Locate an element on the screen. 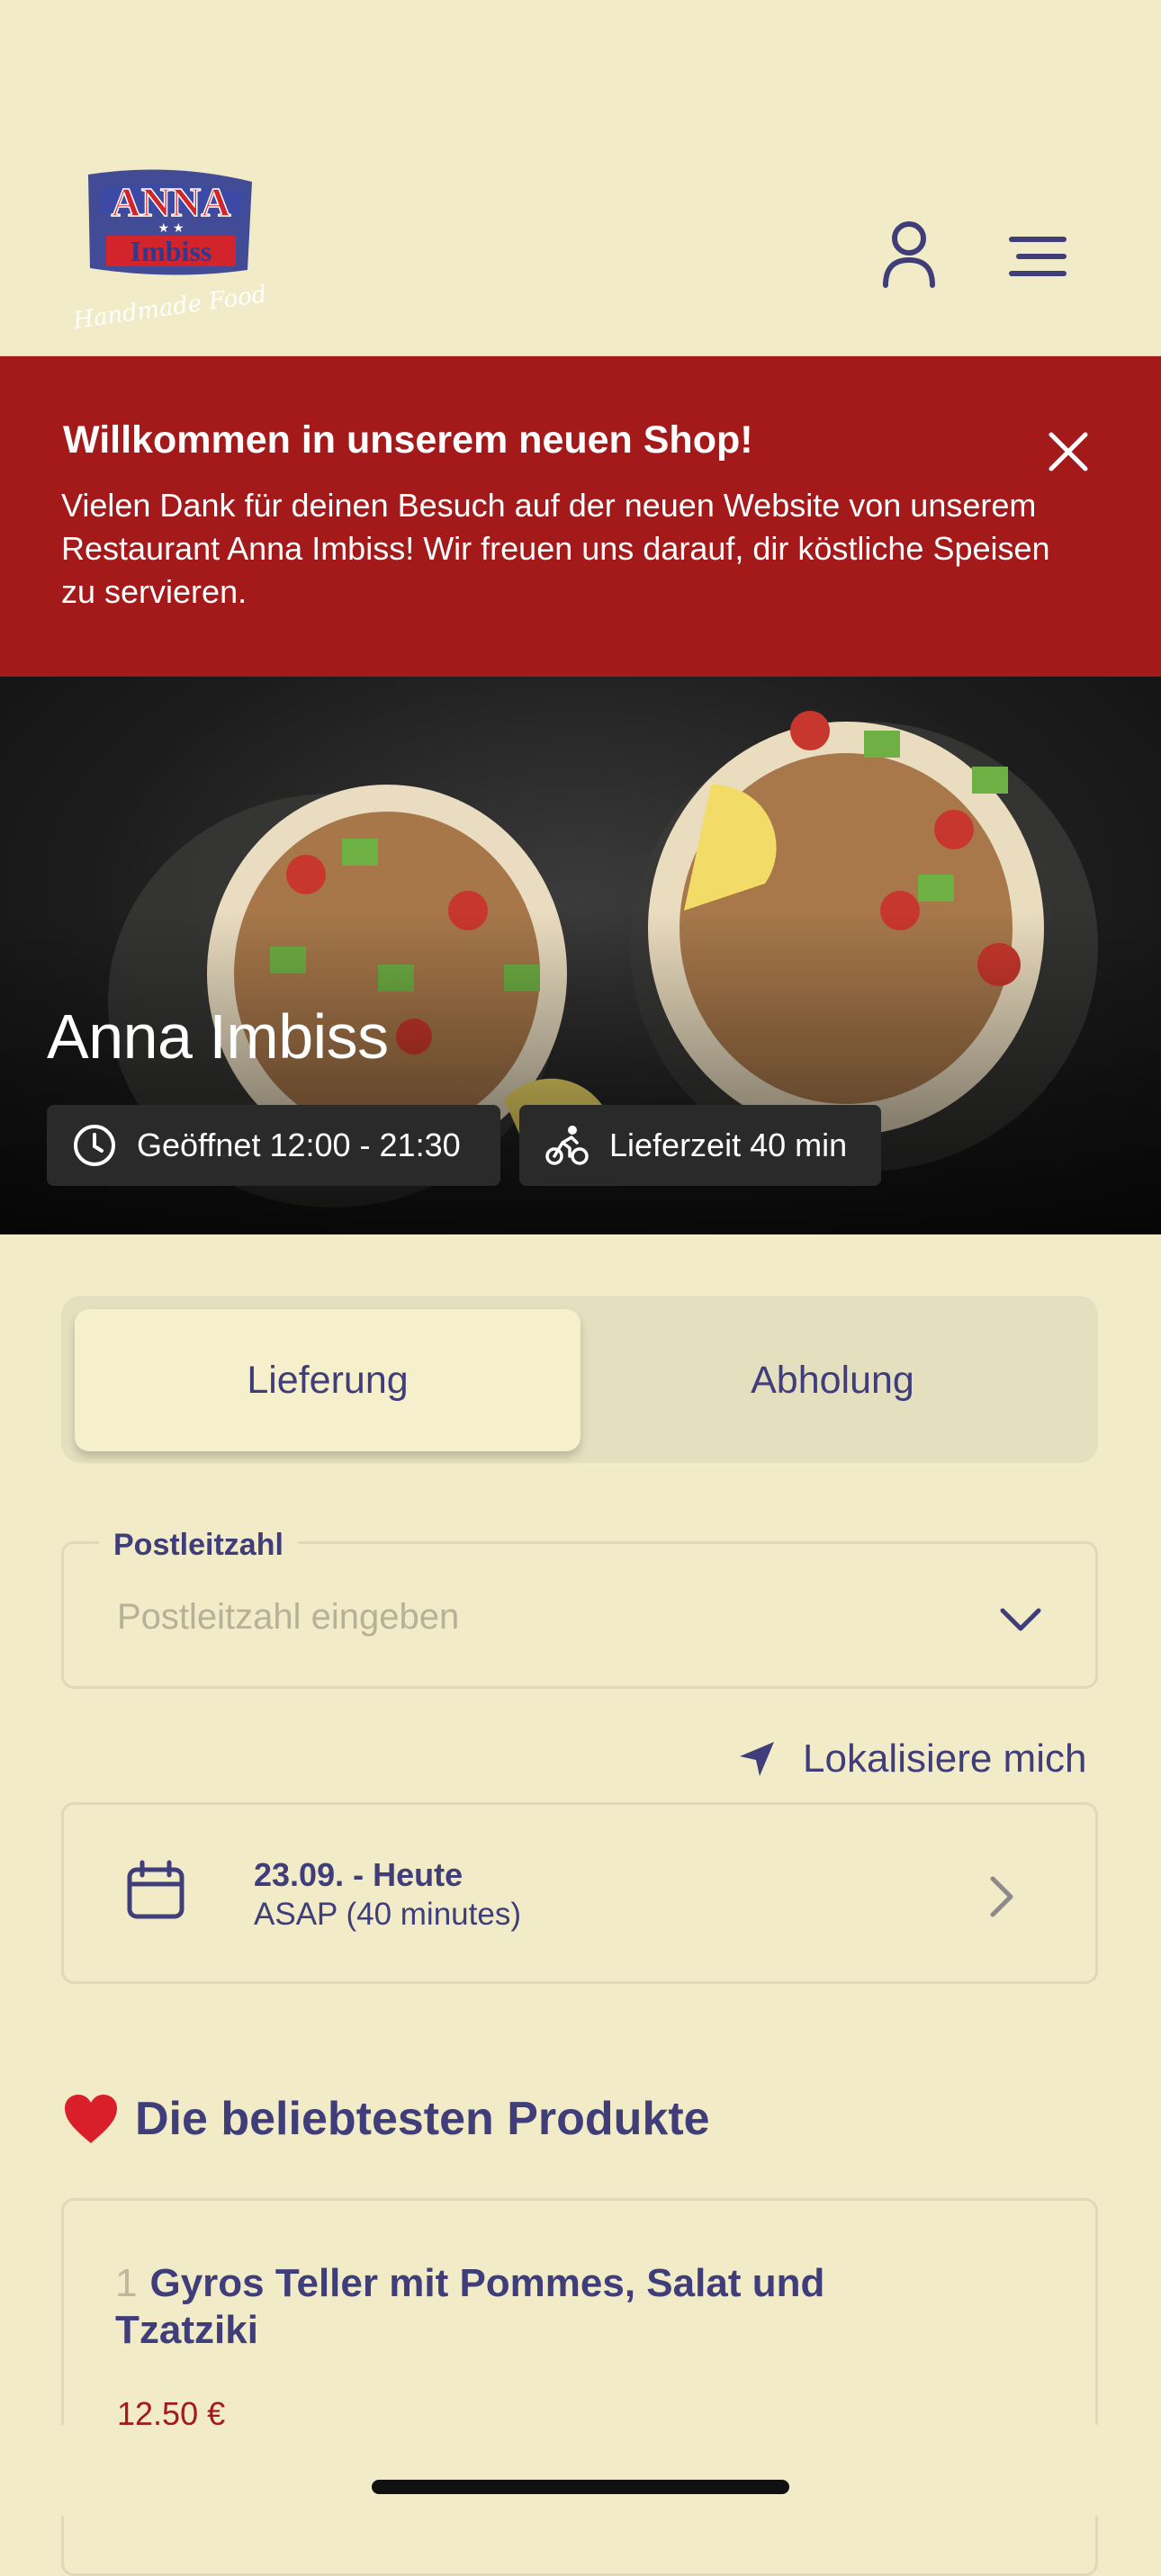 The height and width of the screenshot is (2576, 1161). banner-title: Willkommen in unserem neuen Shop! is located at coordinates (408, 440).